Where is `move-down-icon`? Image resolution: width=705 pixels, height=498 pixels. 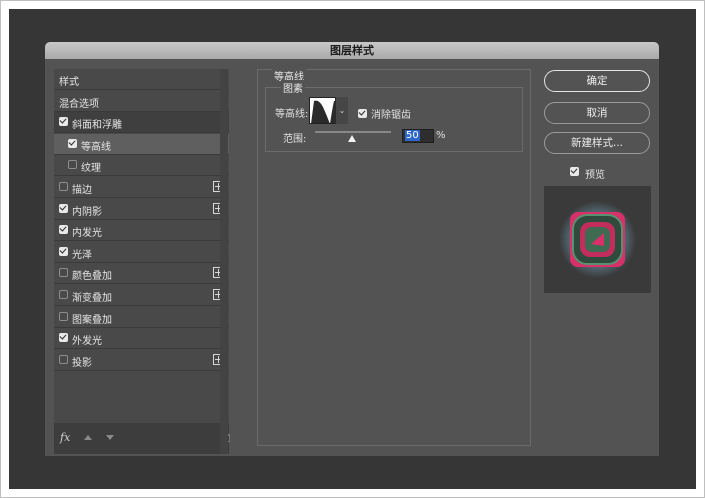
move-down-icon is located at coordinates (110, 437).